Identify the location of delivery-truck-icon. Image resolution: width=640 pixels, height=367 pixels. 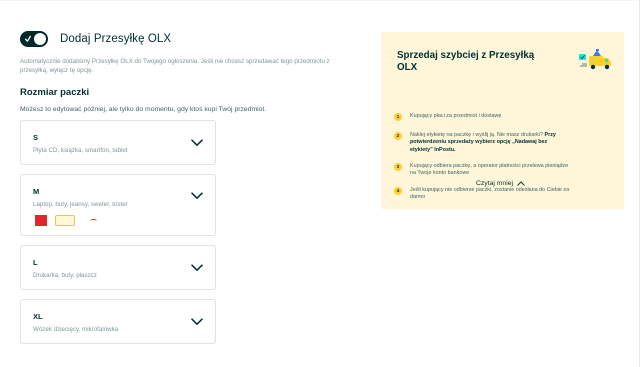
(595, 59).